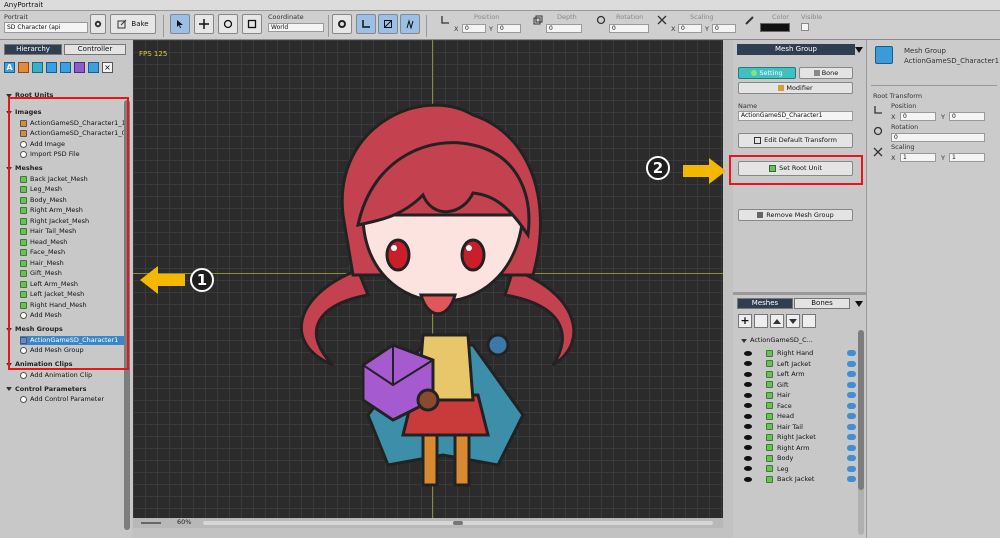  Describe the element at coordinates (564, 28) in the screenshot. I see `depth-field: 0` at that location.